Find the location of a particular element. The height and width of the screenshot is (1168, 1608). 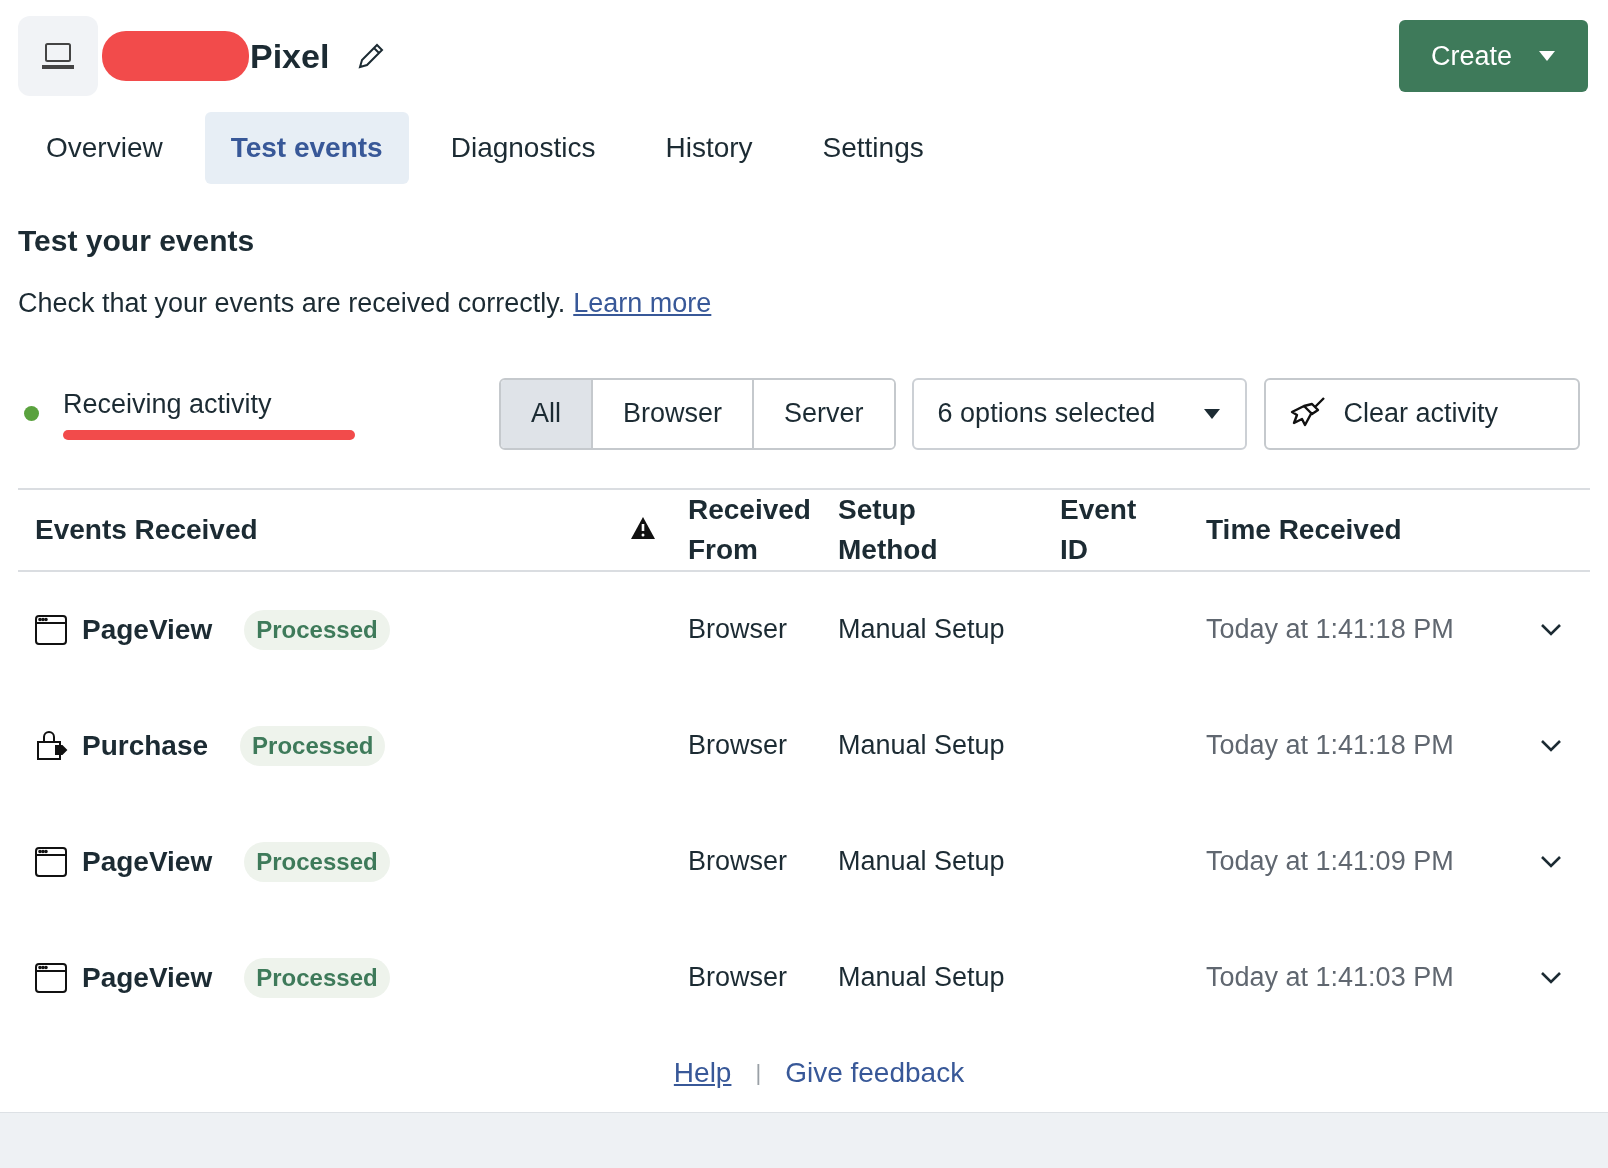

pixel-name: Pixel is located at coordinates (290, 56).